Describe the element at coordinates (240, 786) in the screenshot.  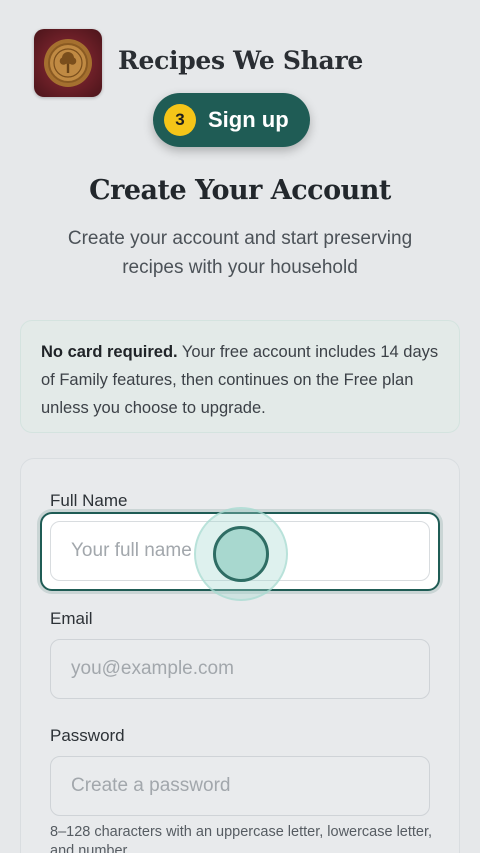
I see `password-input` at that location.